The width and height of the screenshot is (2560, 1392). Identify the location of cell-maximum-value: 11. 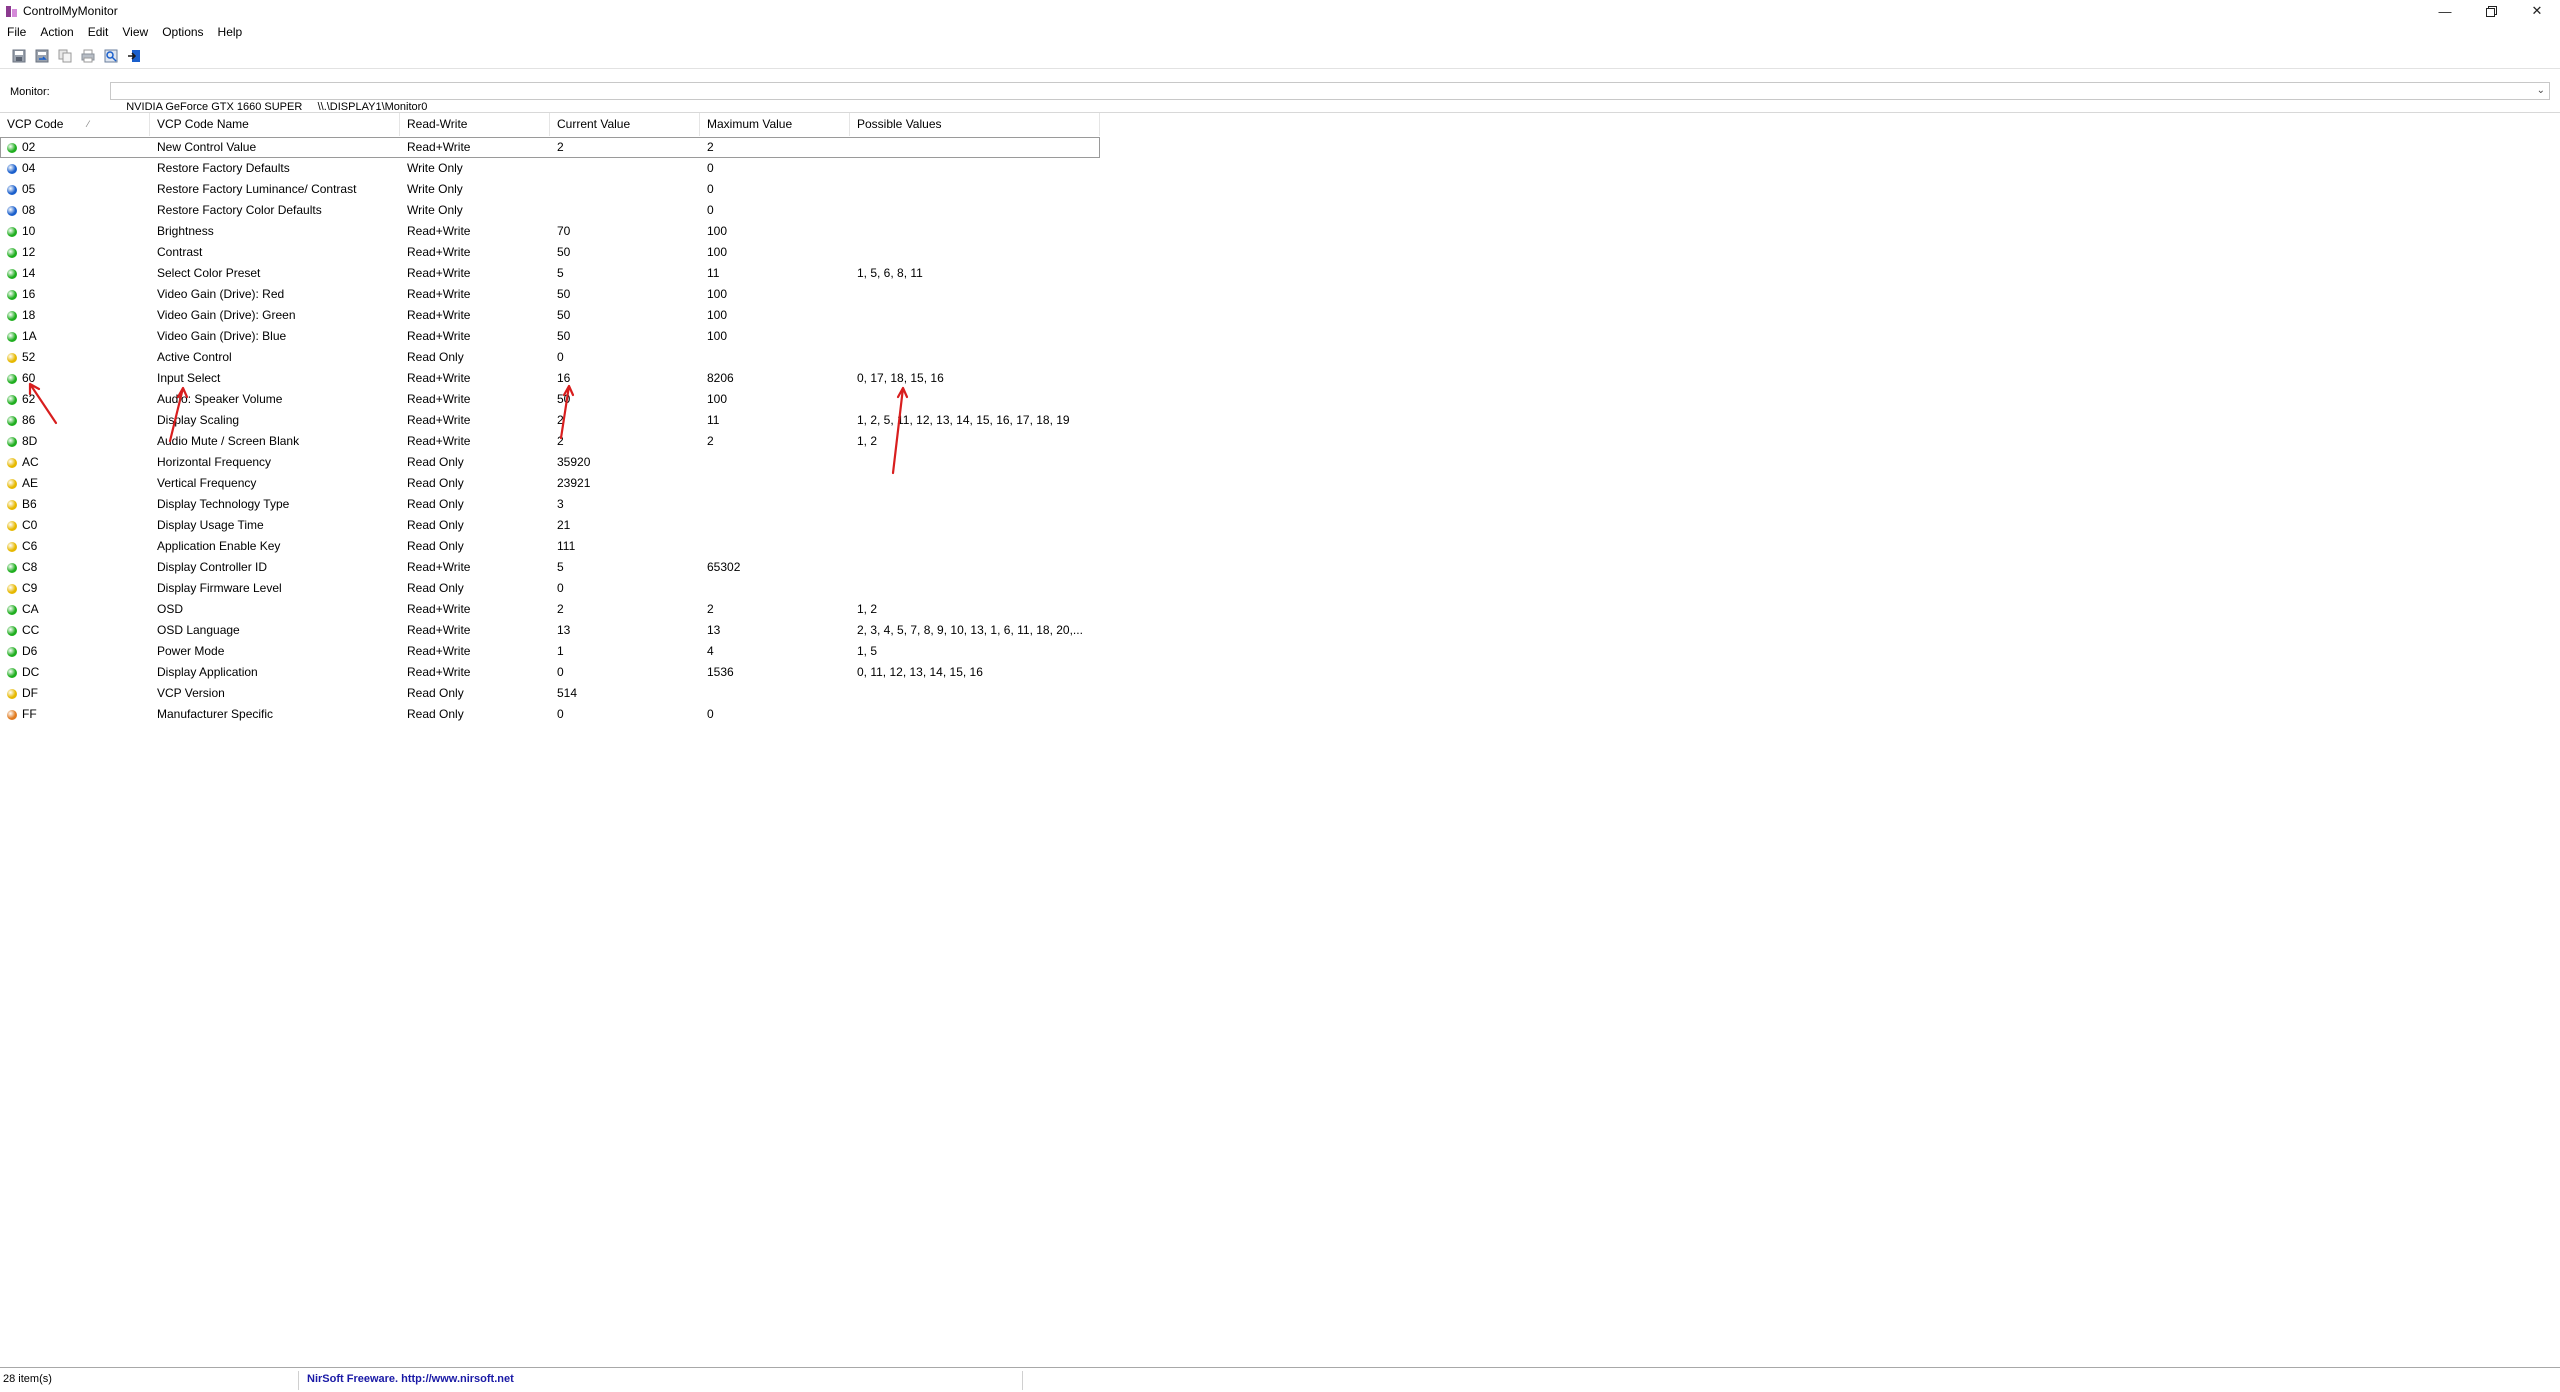
(713, 273).